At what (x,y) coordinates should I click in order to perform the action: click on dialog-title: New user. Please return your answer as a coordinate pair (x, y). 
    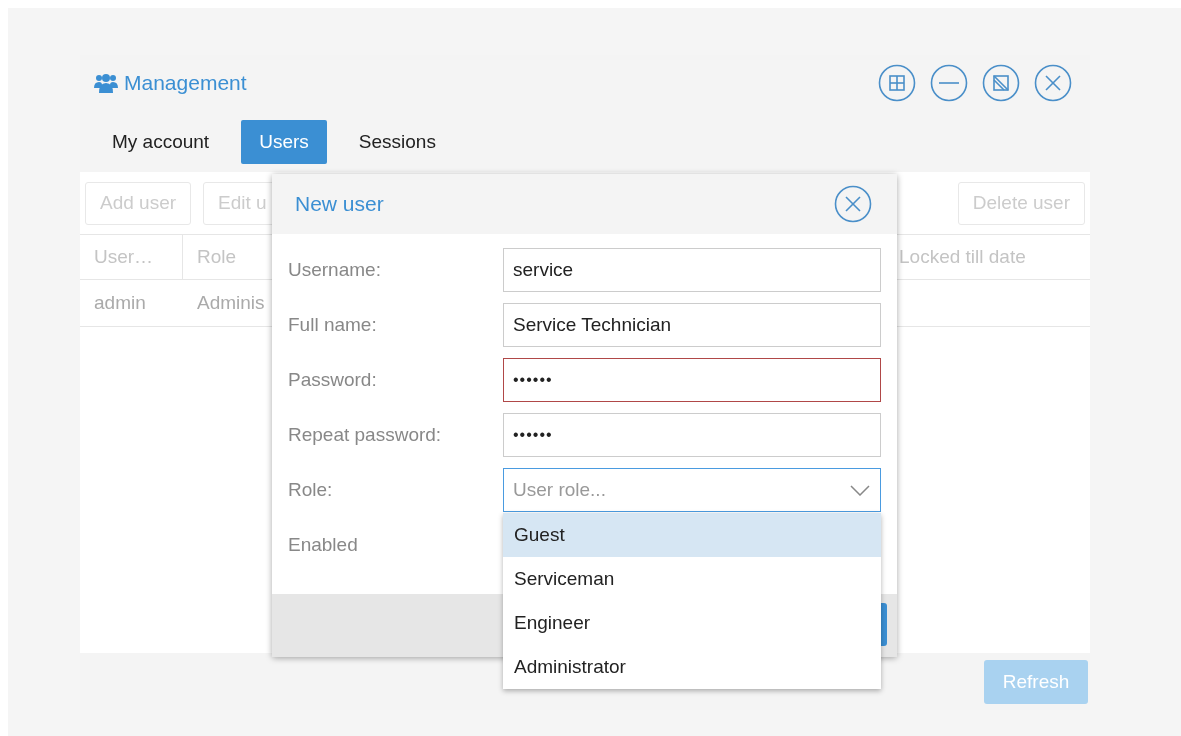
    Looking at the image, I should click on (339, 204).